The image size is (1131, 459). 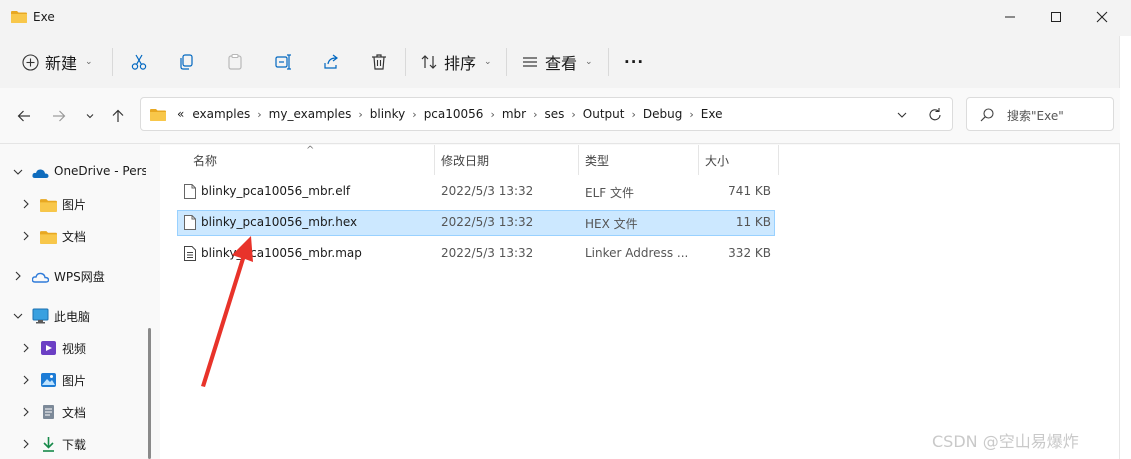 I want to click on back-button, so click(x=24, y=116).